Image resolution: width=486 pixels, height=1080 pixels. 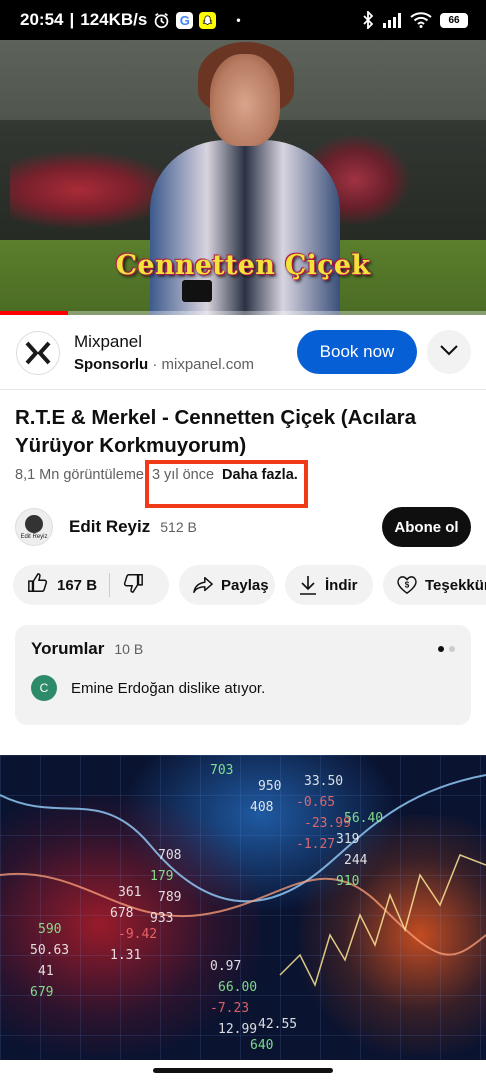 I want to click on thumbs-up-icon, so click(x=38, y=585).